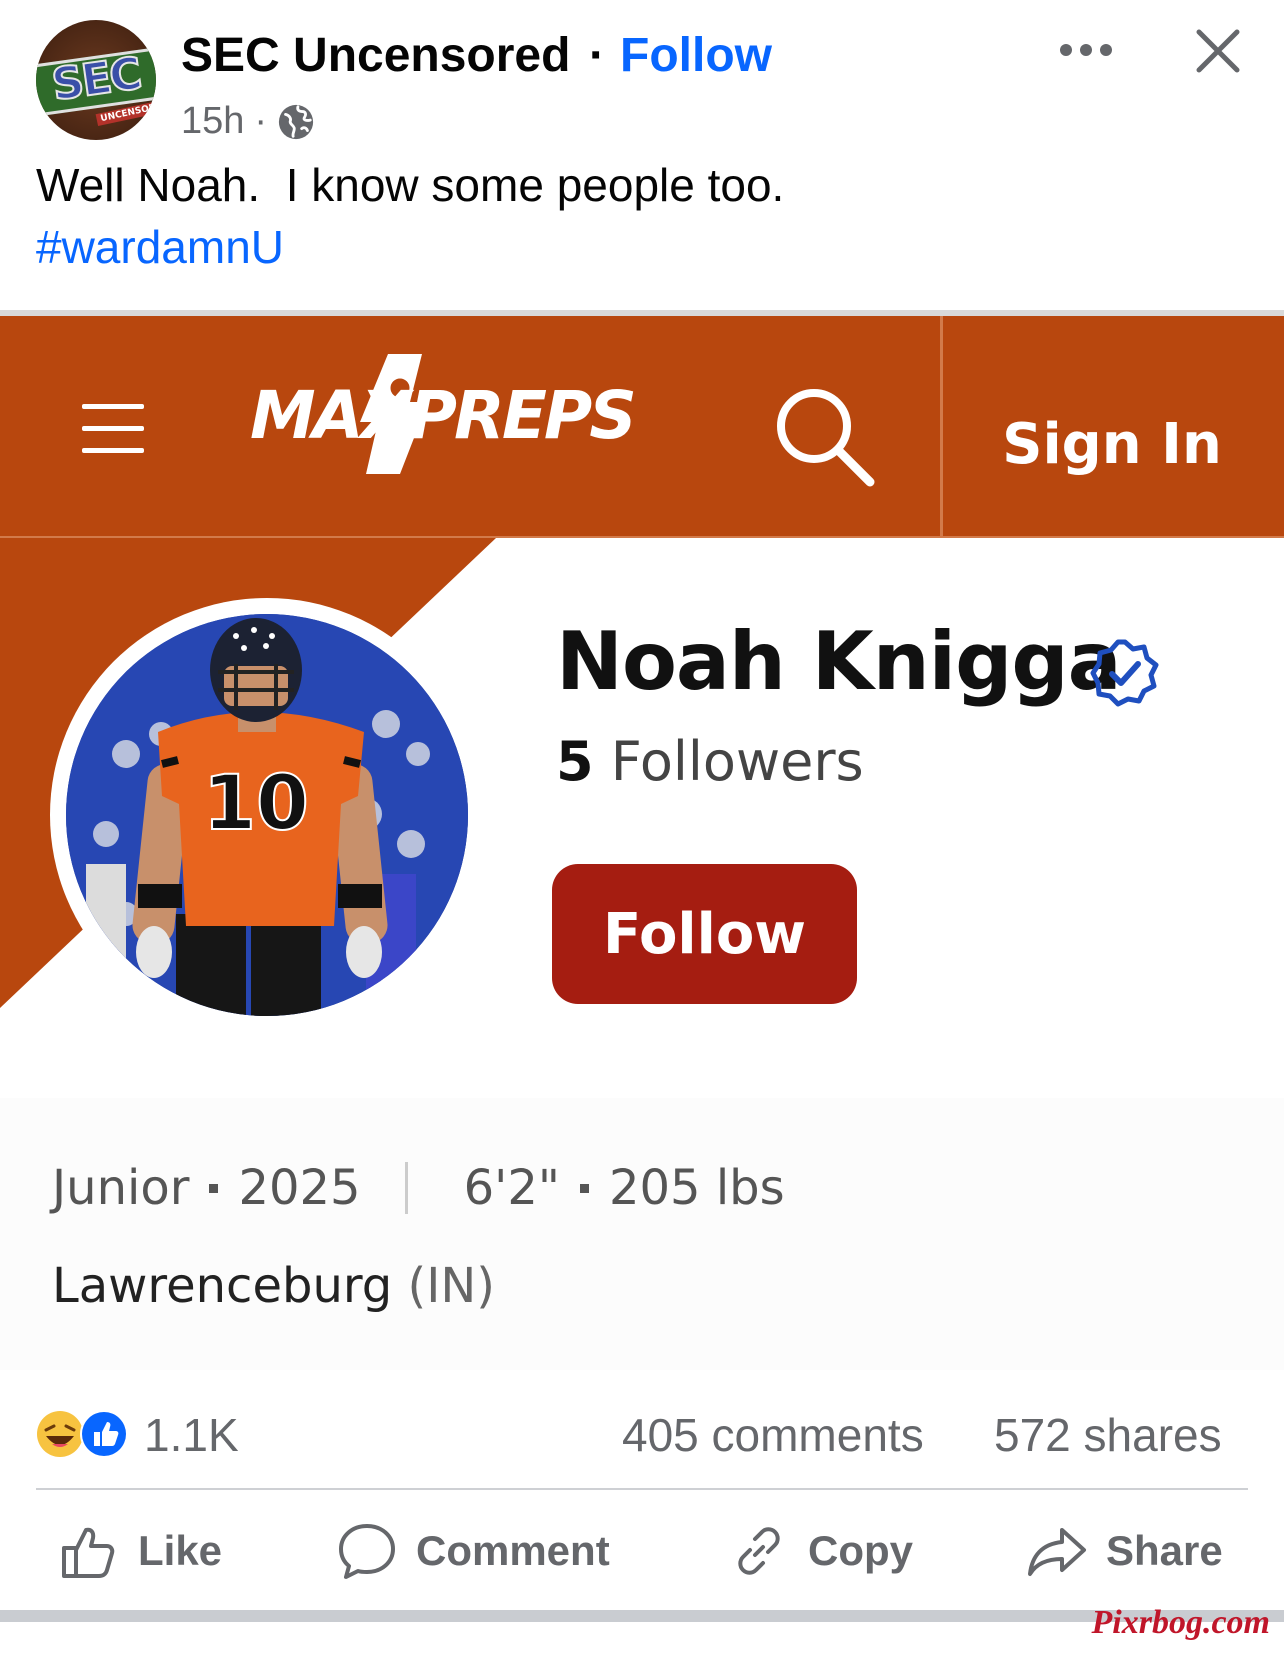  What do you see at coordinates (212, 121) in the screenshot?
I see `post-time: 15h` at bounding box center [212, 121].